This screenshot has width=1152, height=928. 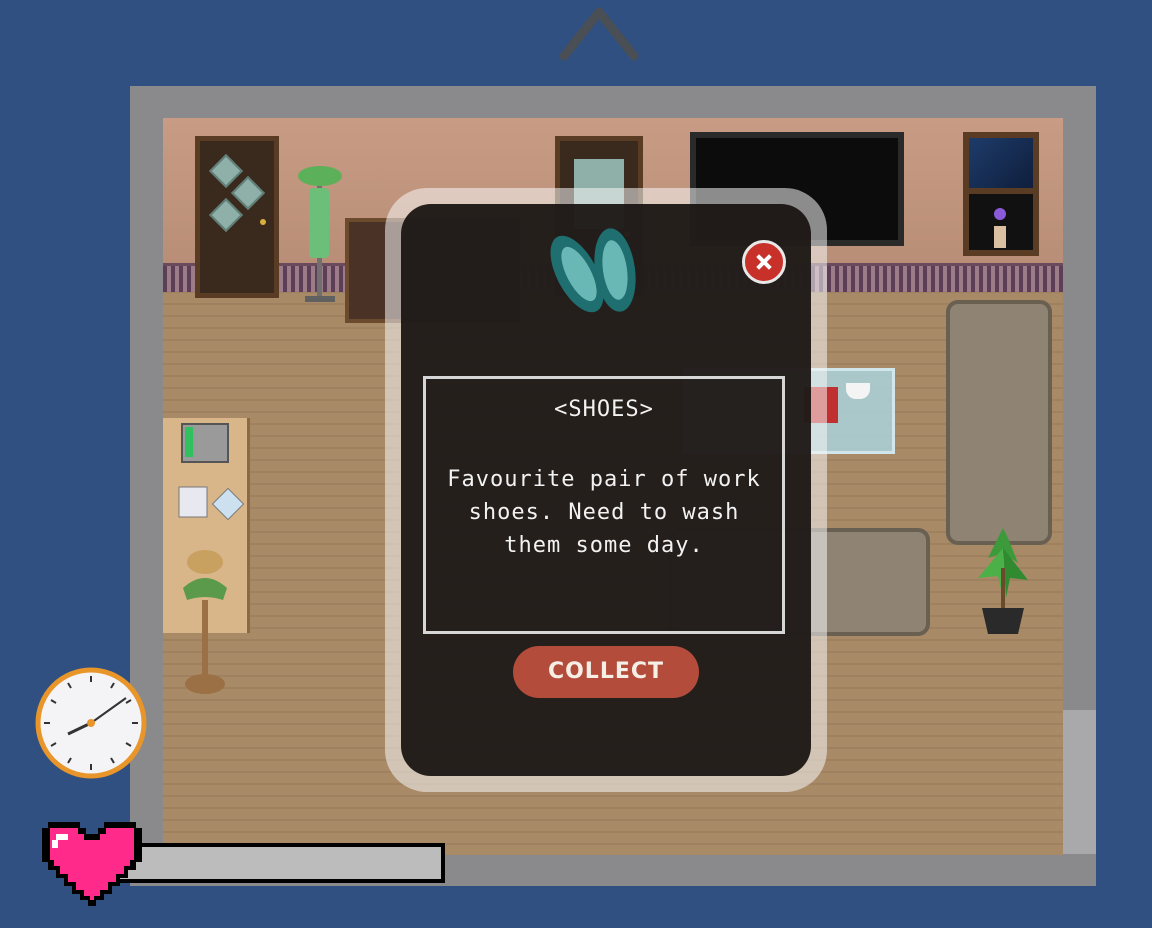 What do you see at coordinates (604, 409) in the screenshot?
I see `item-title: <SHOES>` at bounding box center [604, 409].